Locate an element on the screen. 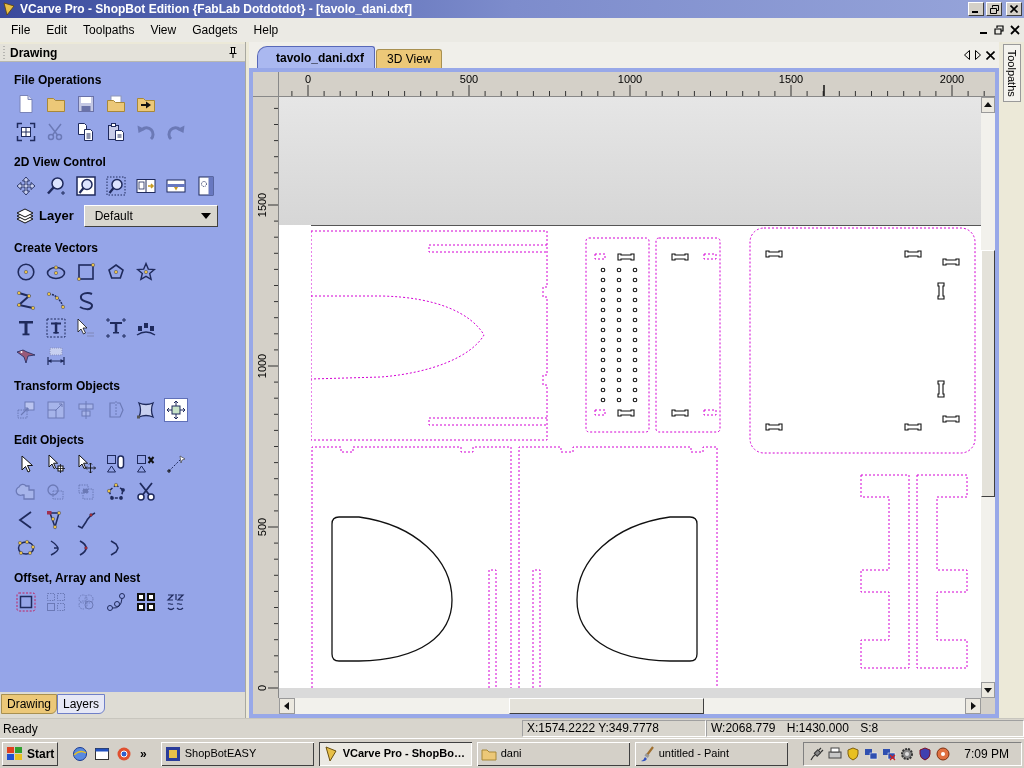  panel-title: Drawing is located at coordinates (34, 53).